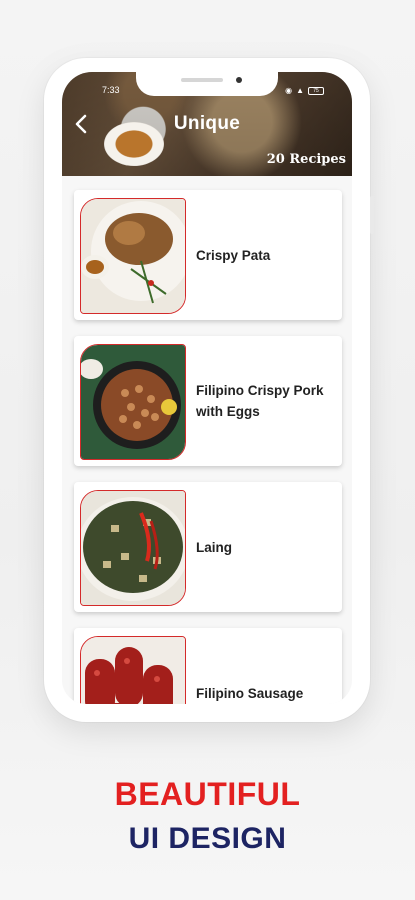 This screenshot has height=900, width=415. Describe the element at coordinates (306, 159) in the screenshot. I see `recipe-count: 20 Recipes` at that location.